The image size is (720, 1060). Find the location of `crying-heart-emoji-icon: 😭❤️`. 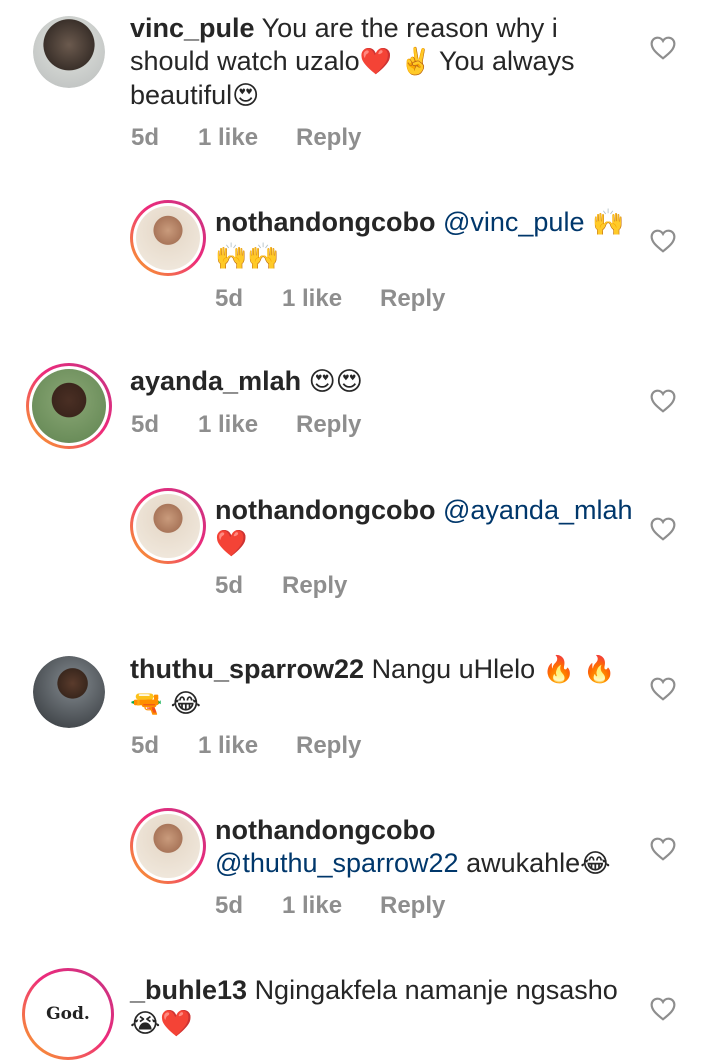

crying-heart-emoji-icon: 😭❤️ is located at coordinates (161, 1024).